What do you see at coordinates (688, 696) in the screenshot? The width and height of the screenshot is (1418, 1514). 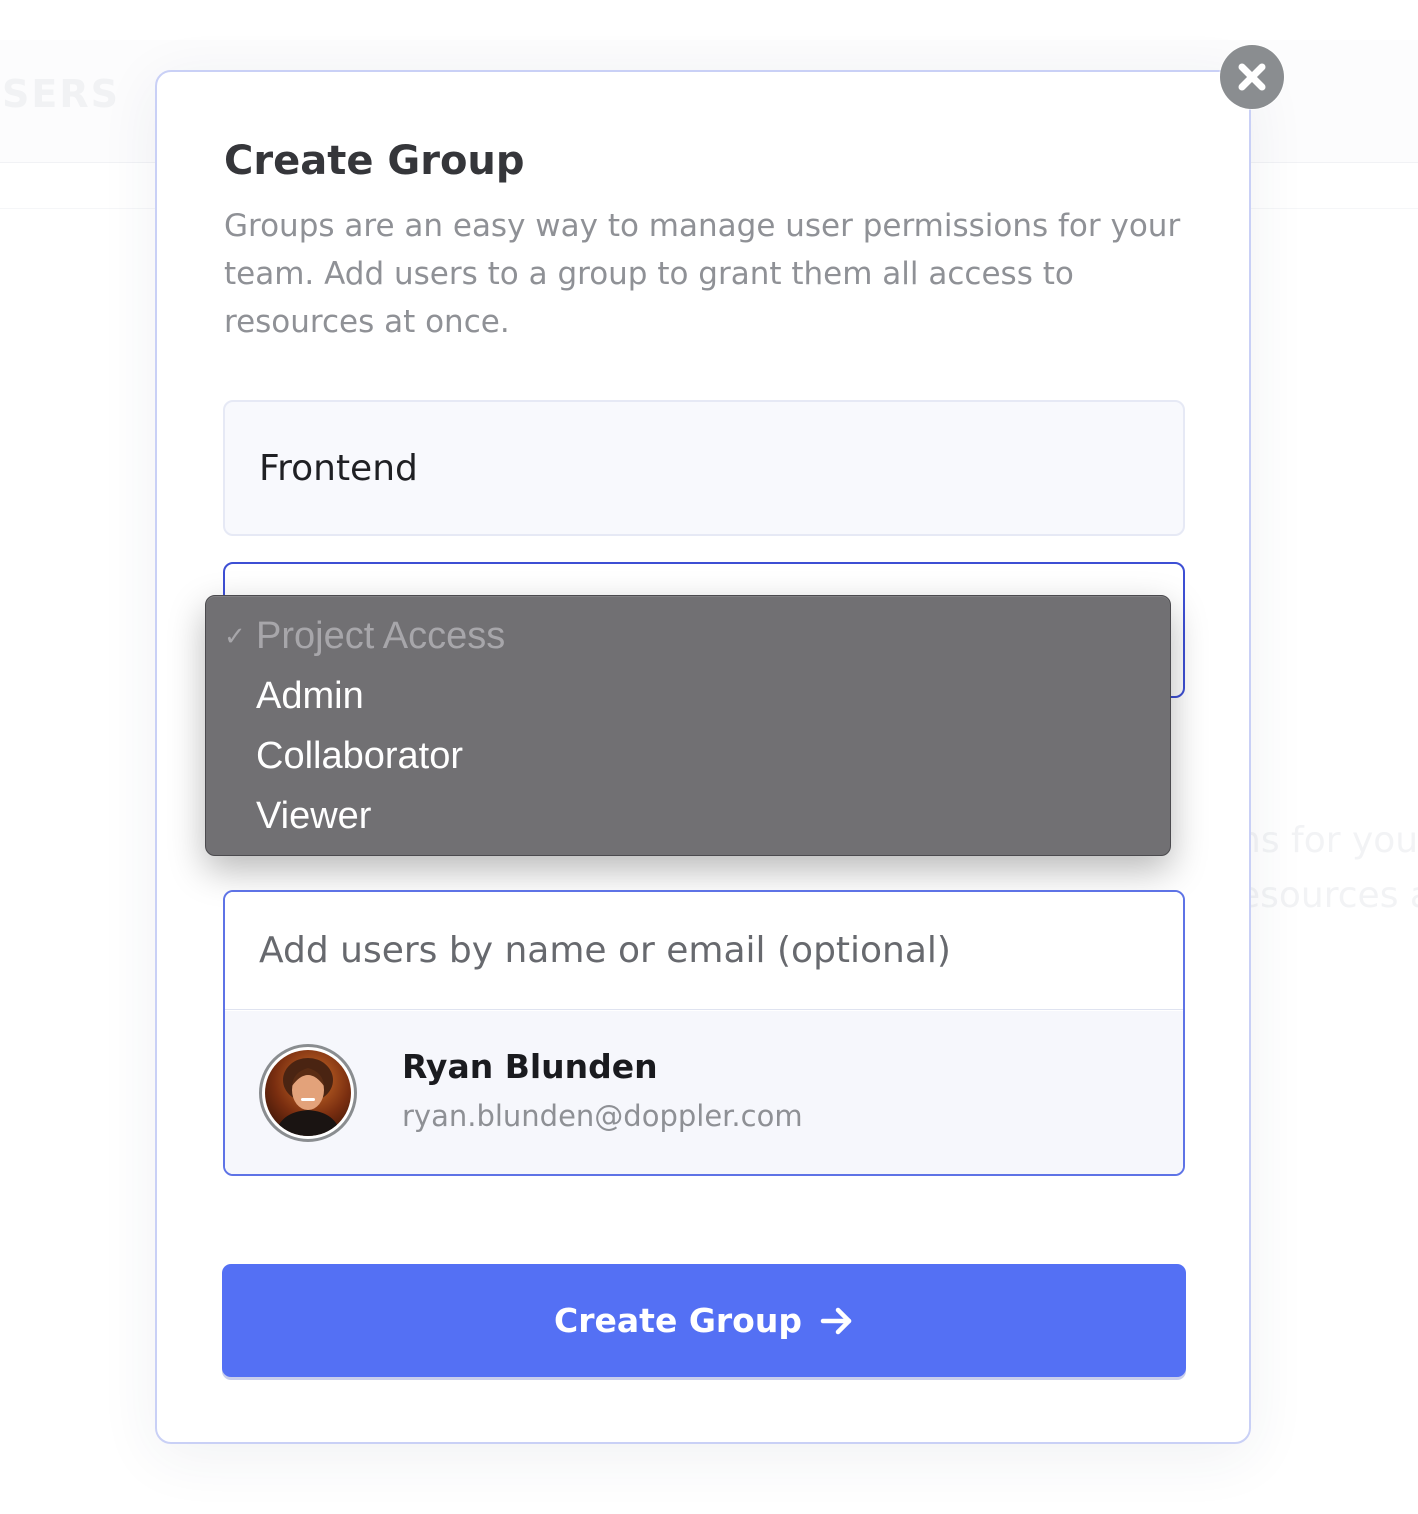 I see `dropdown-option-admin: Admin` at bounding box center [688, 696].